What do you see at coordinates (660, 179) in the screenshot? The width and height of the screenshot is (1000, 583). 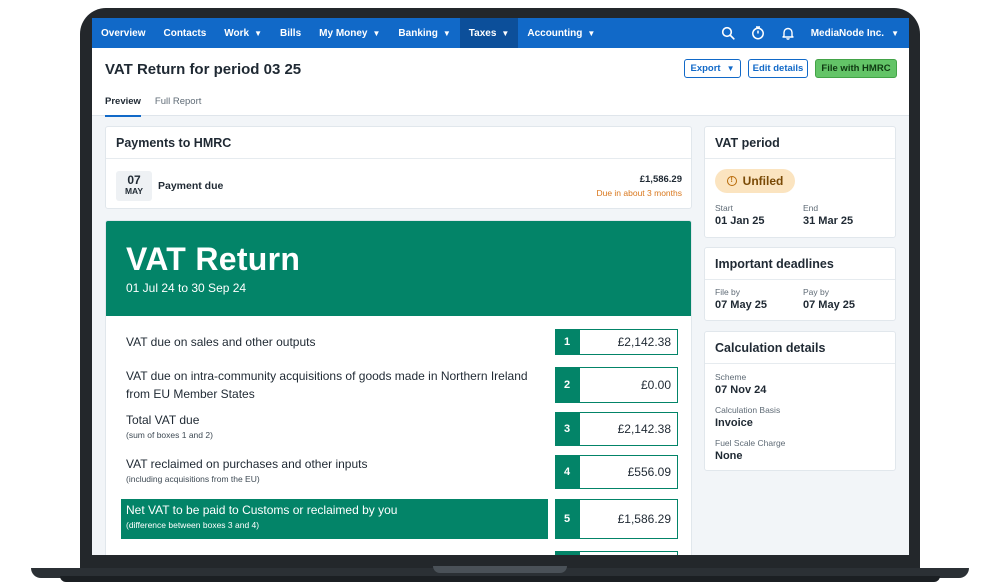 I see `payment-amount: £1,586.29` at bounding box center [660, 179].